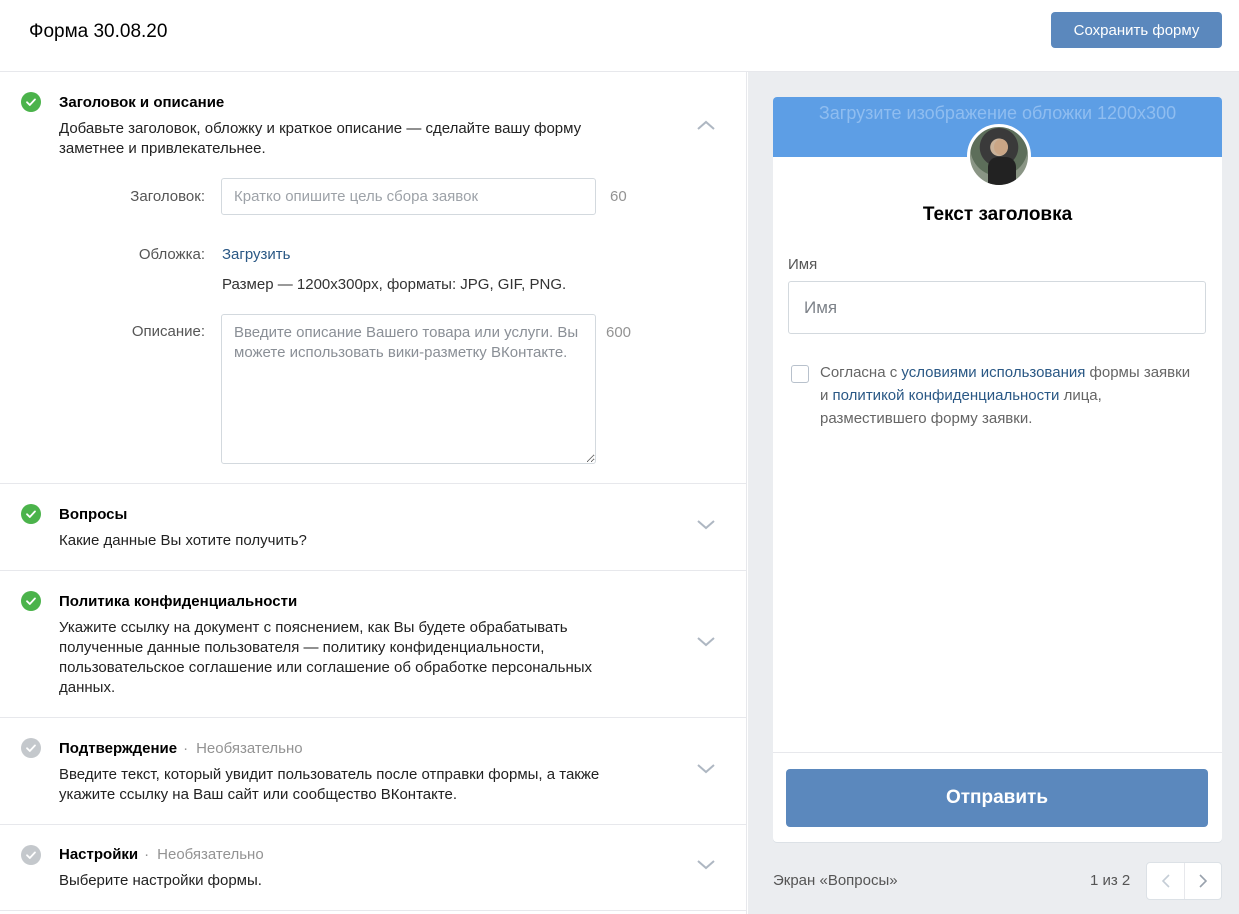 The image size is (1239, 914). I want to click on title-char-limit: 60, so click(618, 196).